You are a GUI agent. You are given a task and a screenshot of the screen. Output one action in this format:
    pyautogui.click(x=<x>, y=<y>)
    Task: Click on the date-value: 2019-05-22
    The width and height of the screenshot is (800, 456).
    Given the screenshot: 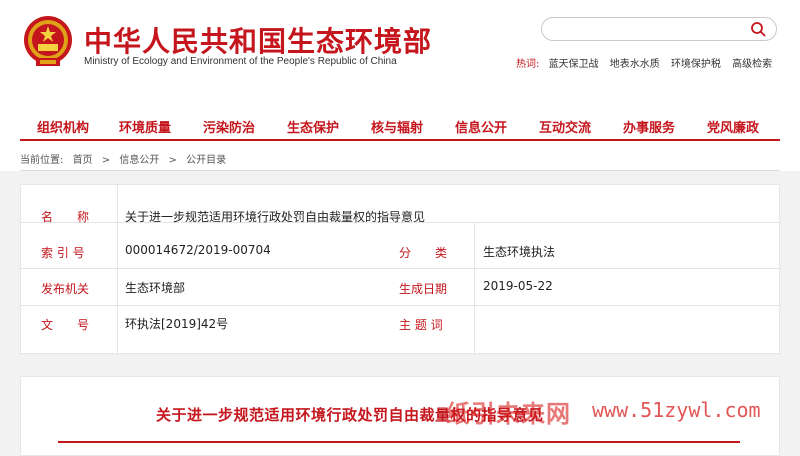 What is the action you would take?
    pyautogui.click(x=518, y=286)
    